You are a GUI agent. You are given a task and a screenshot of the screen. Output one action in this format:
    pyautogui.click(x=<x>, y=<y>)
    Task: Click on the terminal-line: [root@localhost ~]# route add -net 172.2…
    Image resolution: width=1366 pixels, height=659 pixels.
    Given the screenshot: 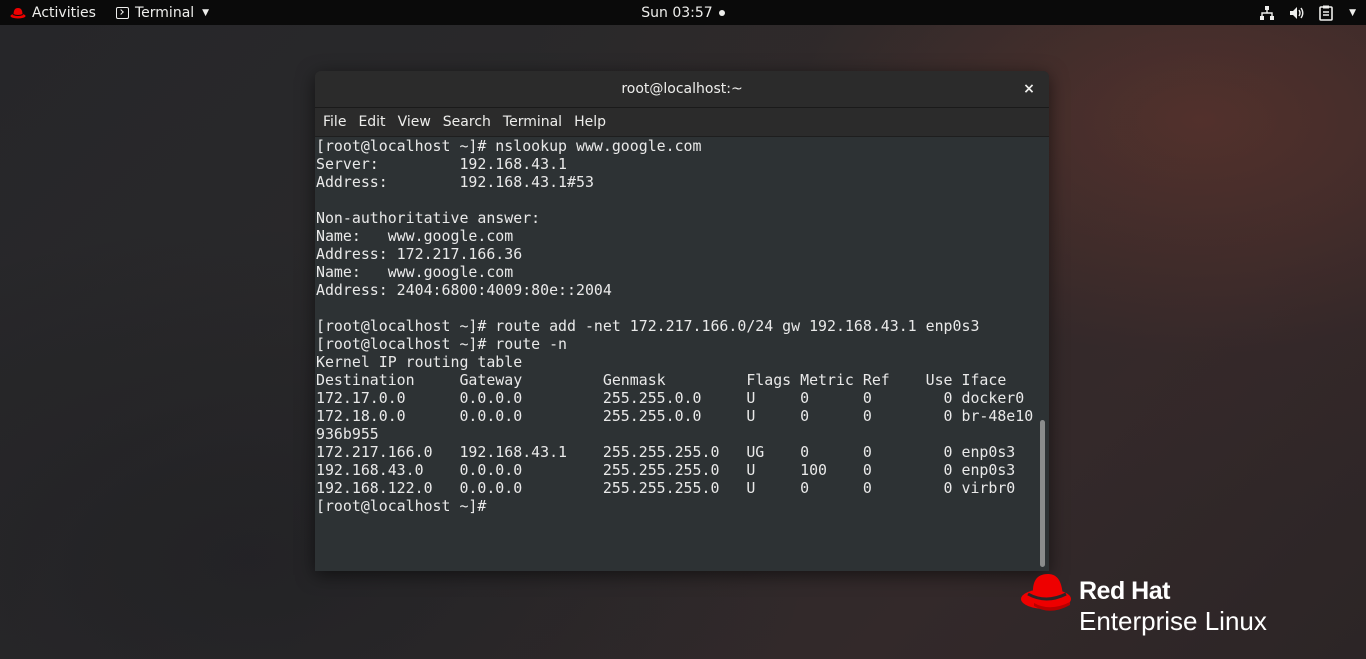 What is the action you would take?
    pyautogui.click(x=648, y=326)
    